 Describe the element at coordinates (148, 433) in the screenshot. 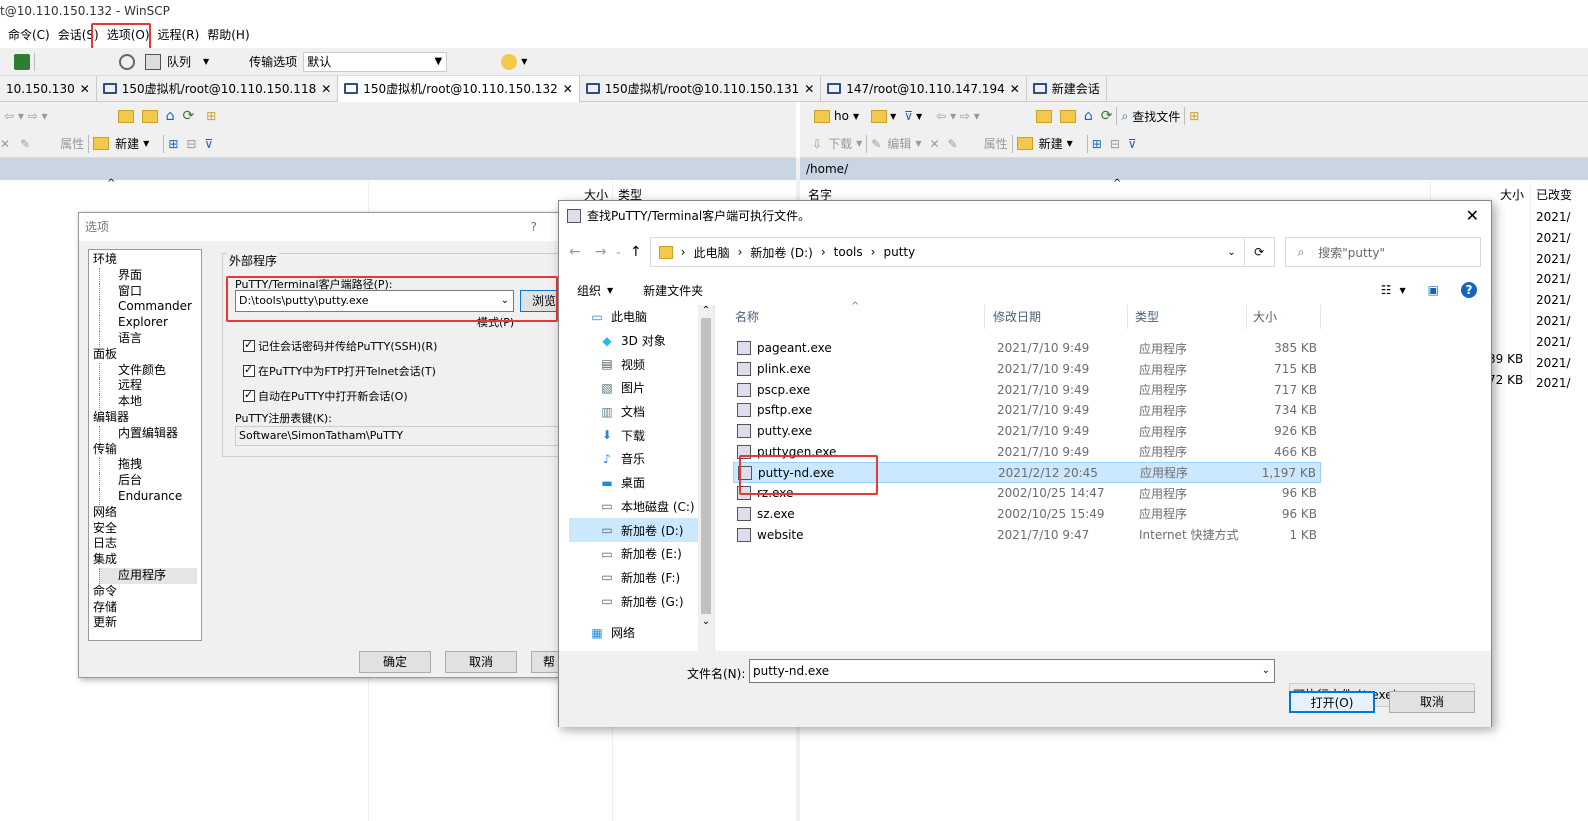

I see `options-tree-item: 内置编辑器` at that location.